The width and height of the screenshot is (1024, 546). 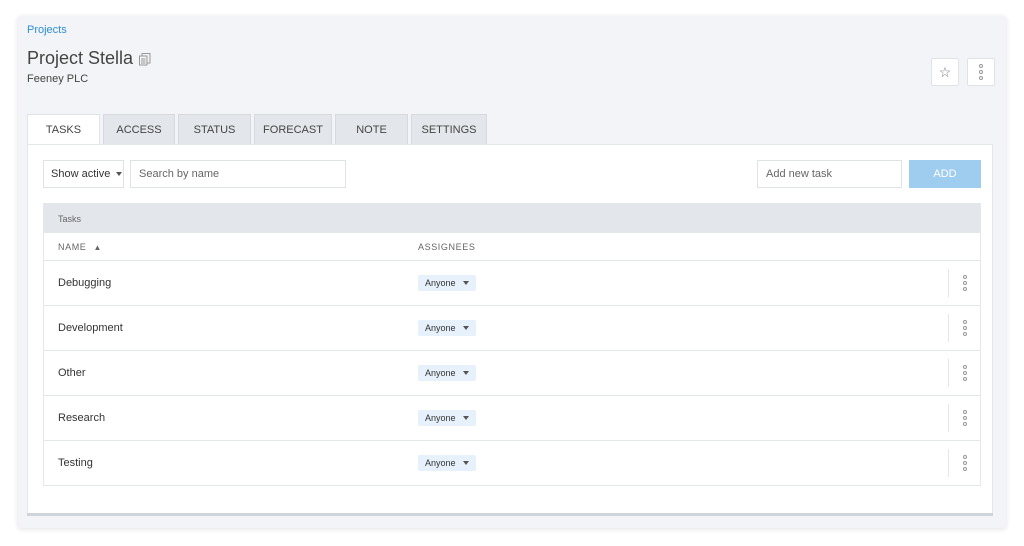 I want to click on breadcrumb-projects: Projects, so click(x=47, y=30).